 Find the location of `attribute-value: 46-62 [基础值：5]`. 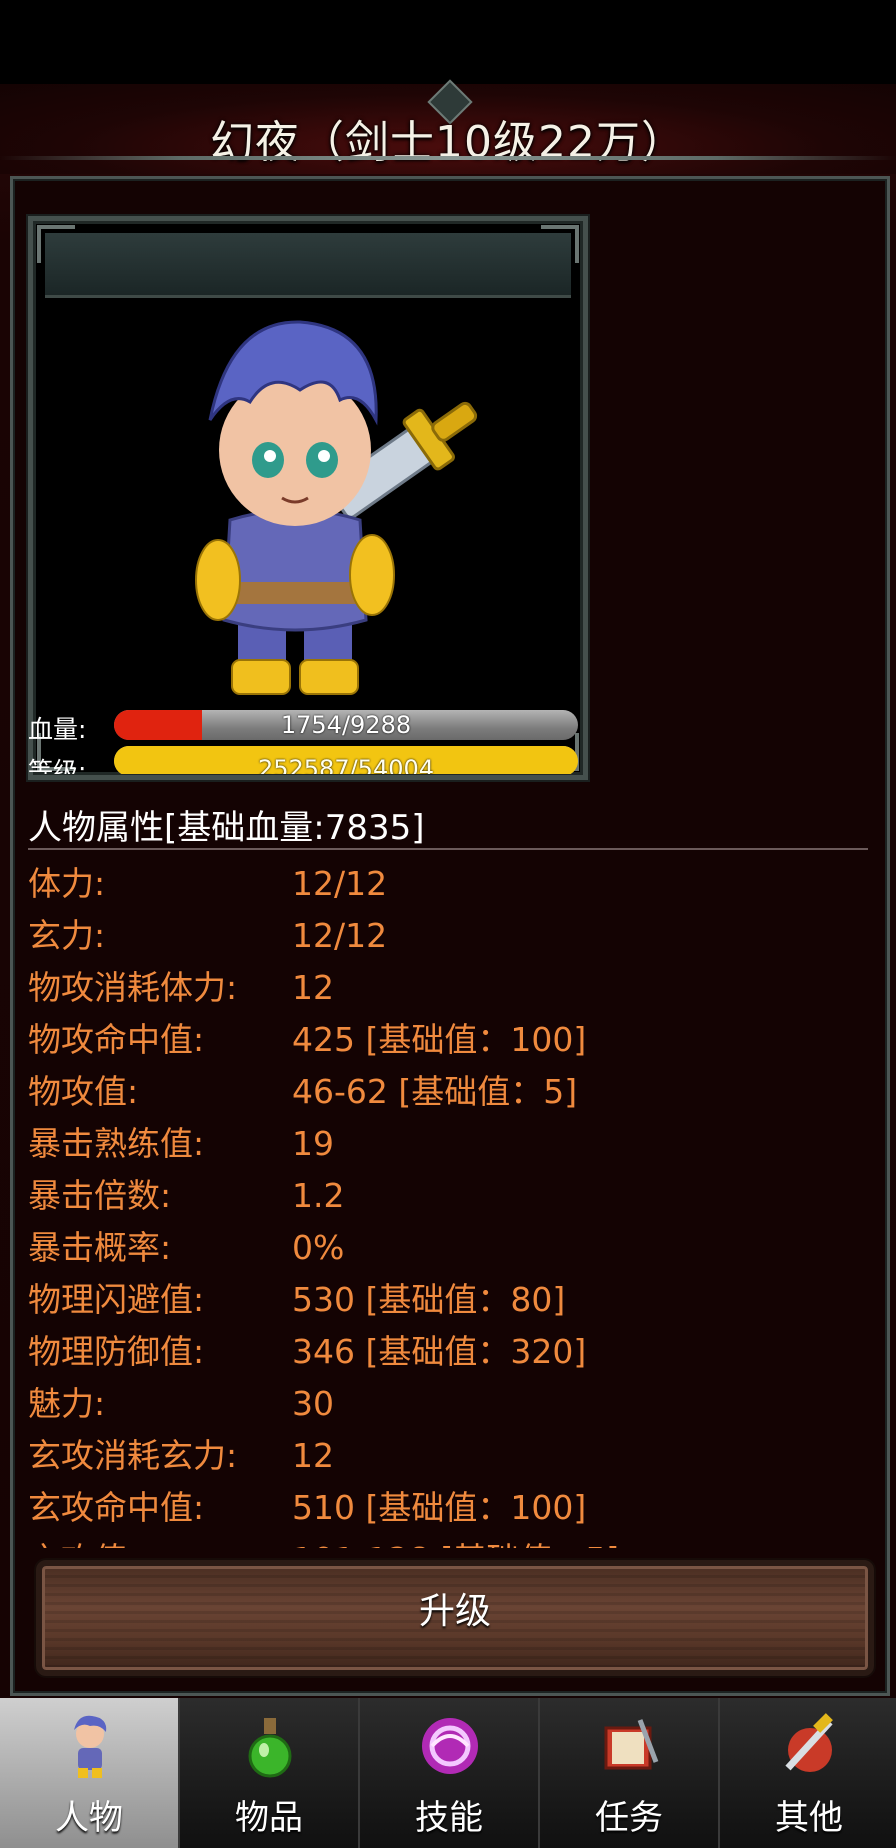

attribute-value: 46-62 [基础值：5] is located at coordinates (435, 1091).